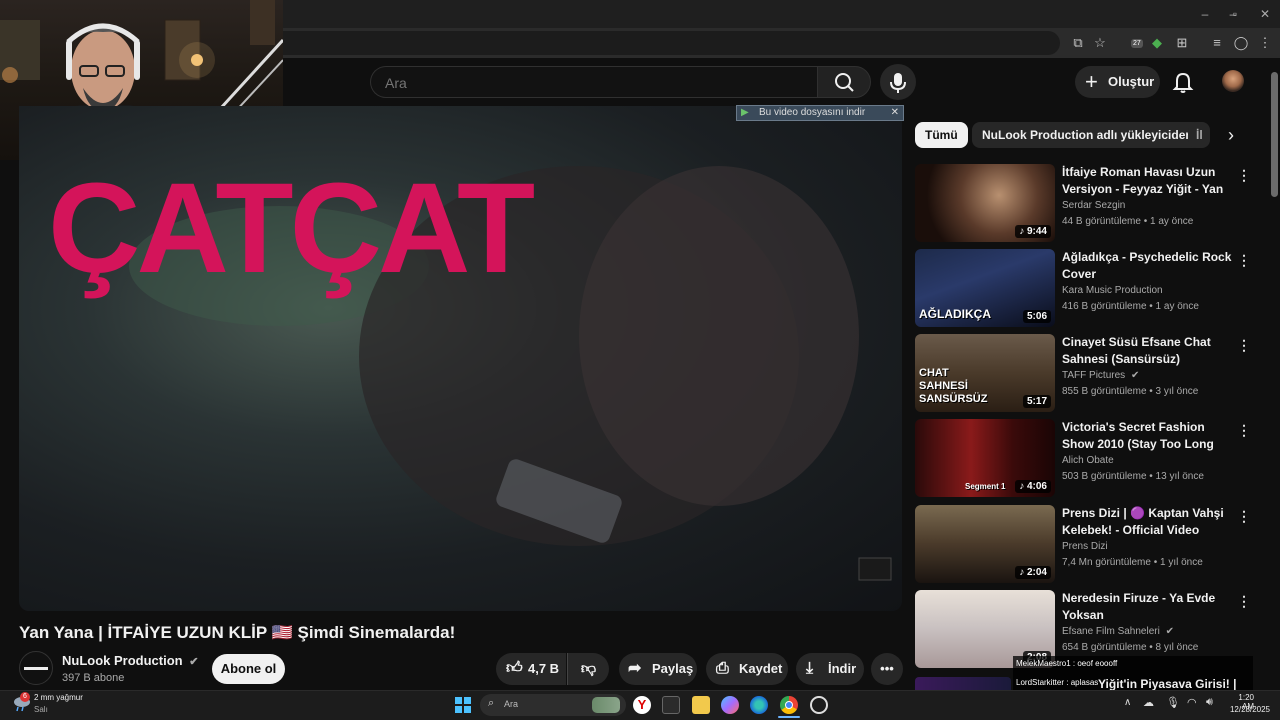 The height and width of the screenshot is (720, 1280). Describe the element at coordinates (985, 544) in the screenshot. I see `video-thumbnail: ♪ 2:04` at that location.